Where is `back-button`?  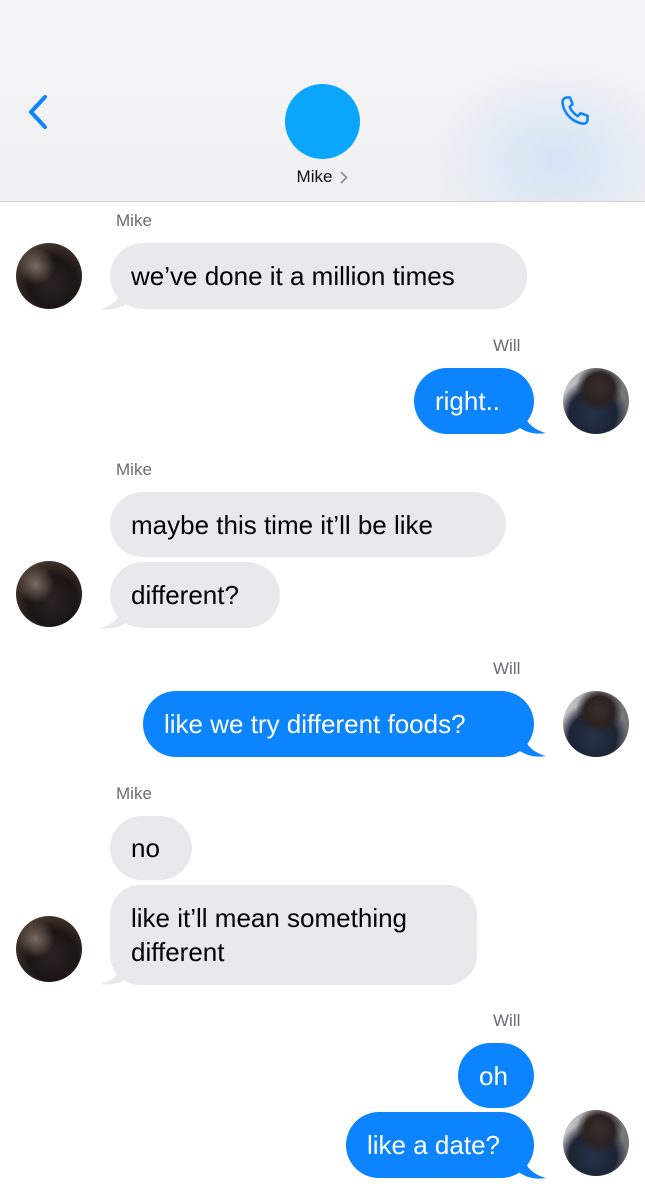
back-button is located at coordinates (38, 114).